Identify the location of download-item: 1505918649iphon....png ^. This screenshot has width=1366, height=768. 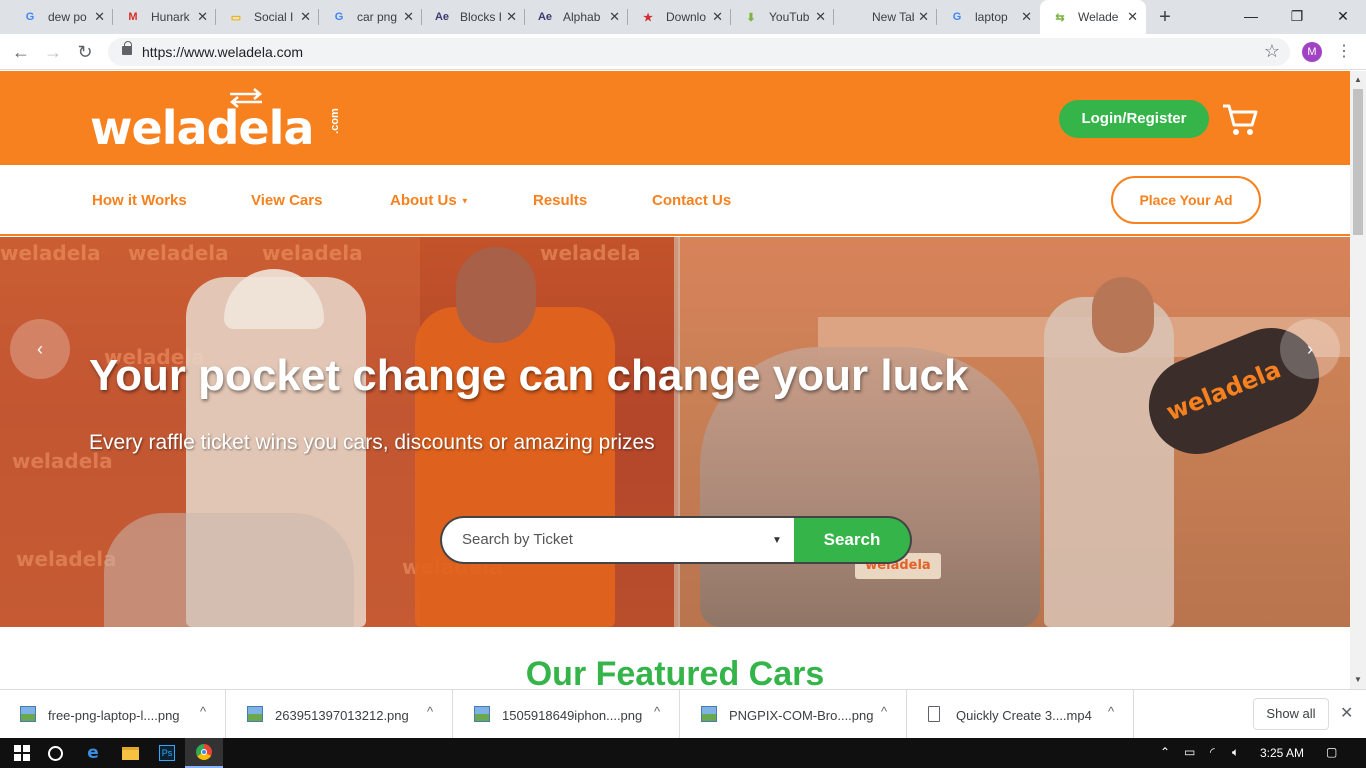
(567, 714).